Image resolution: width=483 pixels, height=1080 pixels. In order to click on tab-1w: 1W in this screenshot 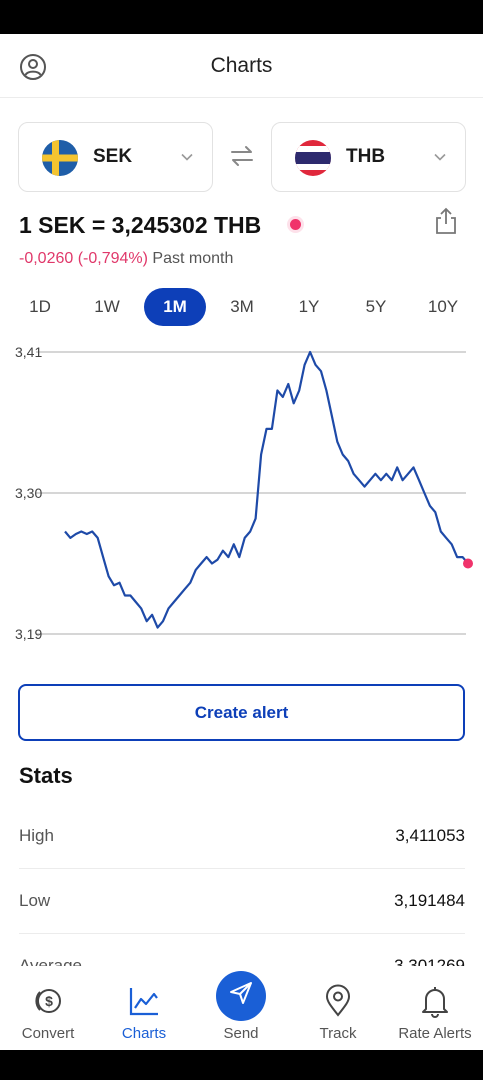, I will do `click(107, 307)`.